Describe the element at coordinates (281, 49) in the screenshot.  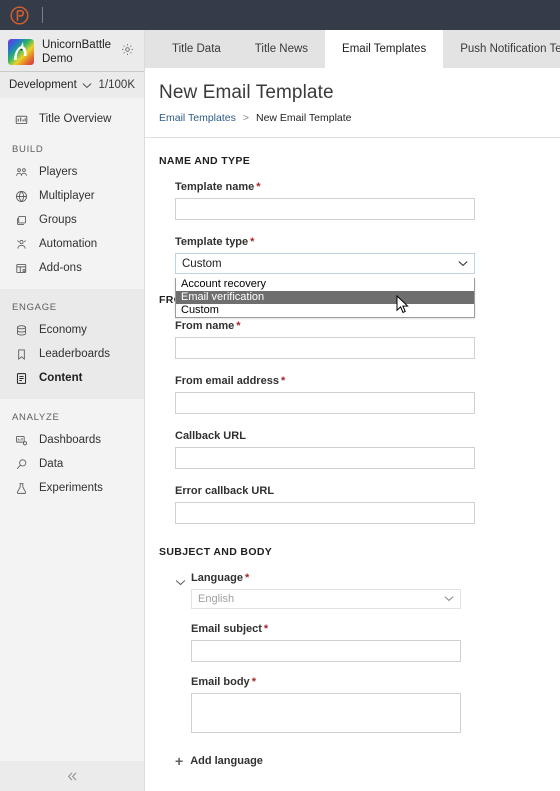
I see `tab-title-news: Title News` at that location.